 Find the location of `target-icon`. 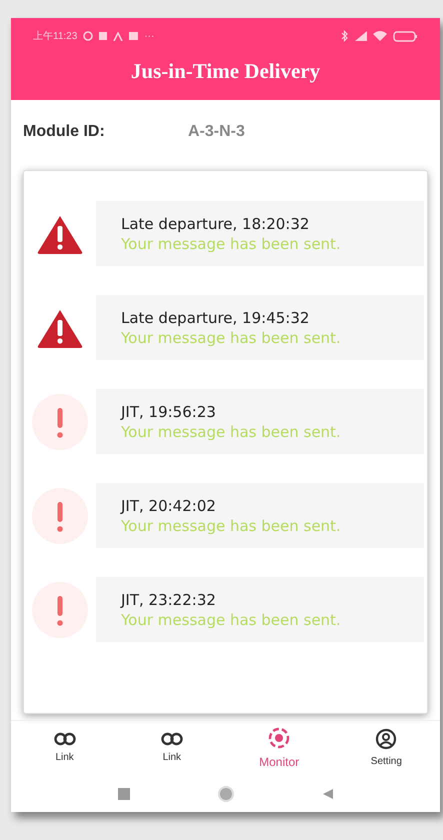

target-icon is located at coordinates (279, 737).